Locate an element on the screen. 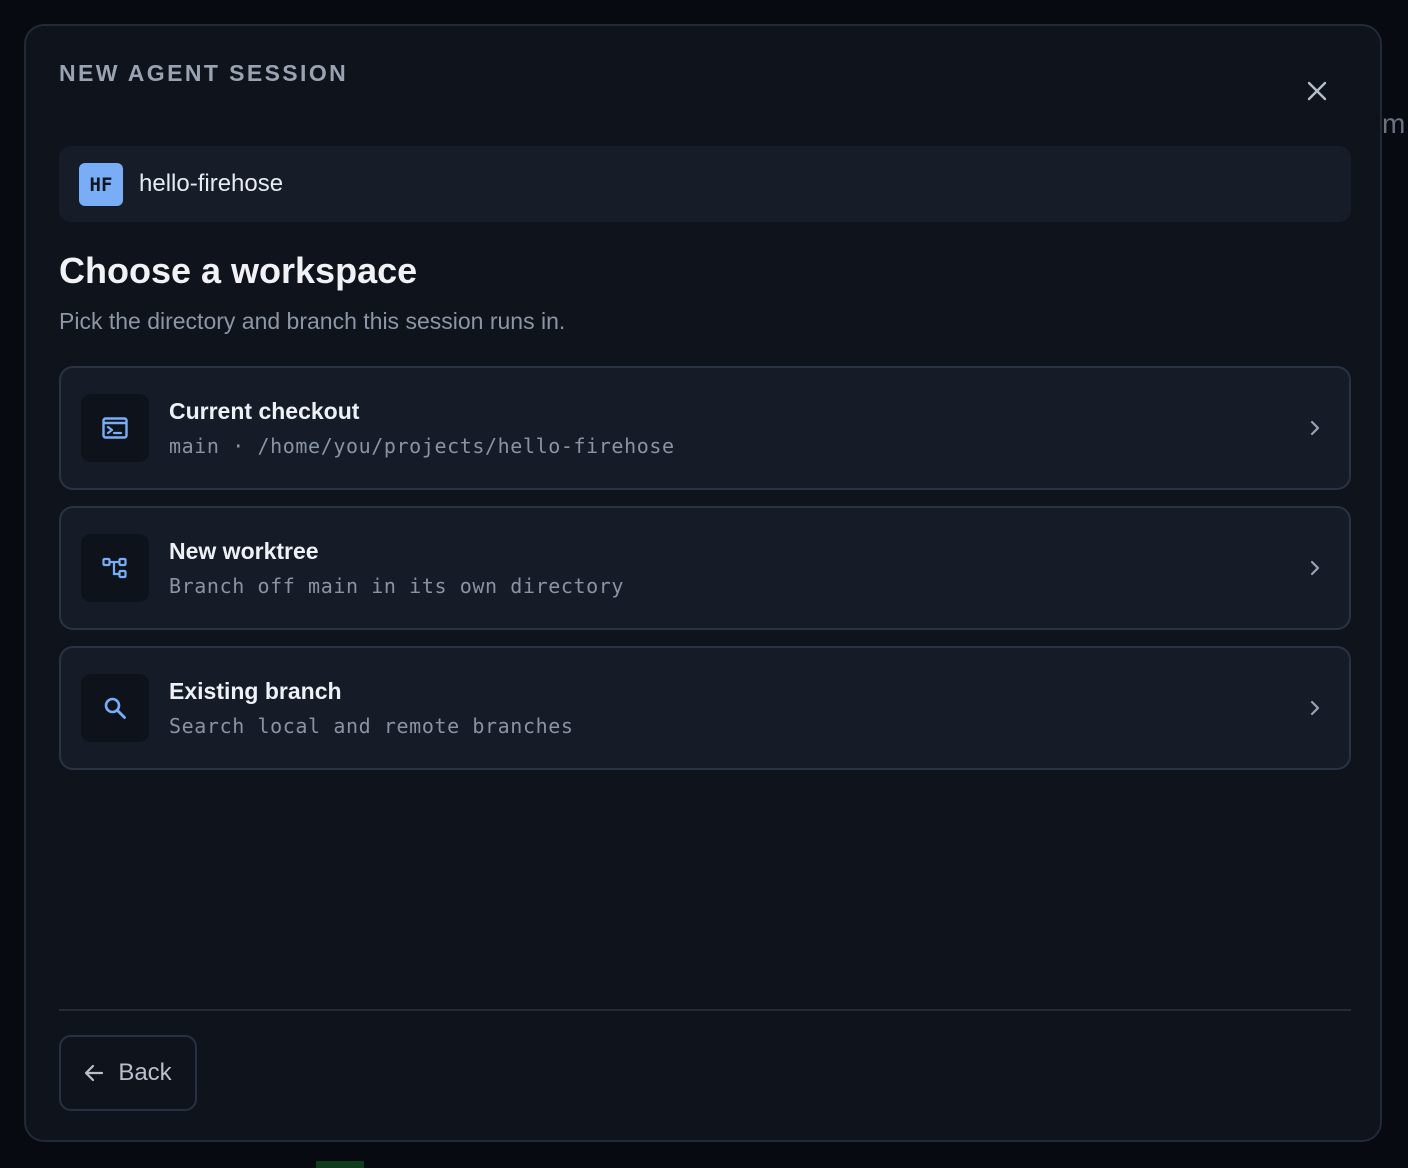 Image resolution: width=1408 pixels, height=1168 pixels. page-title: Choose a workspace is located at coordinates (238, 270).